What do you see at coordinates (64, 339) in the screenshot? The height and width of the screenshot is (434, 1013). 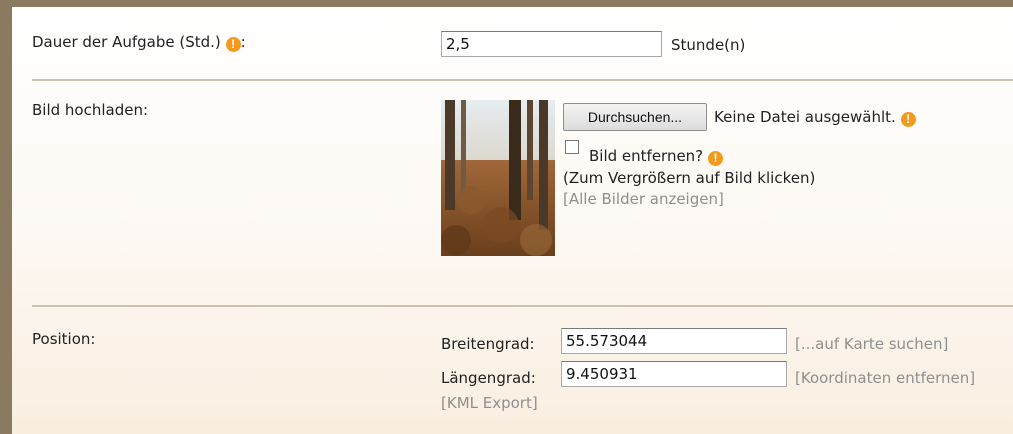 I see `position-label: Position:` at bounding box center [64, 339].